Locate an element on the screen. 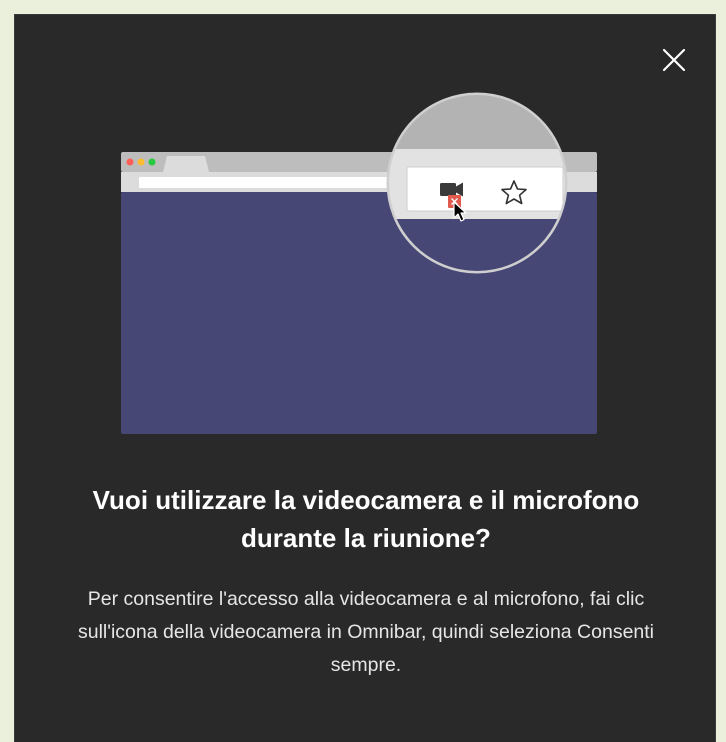 The height and width of the screenshot is (742, 726). close-icon is located at coordinates (674, 60).